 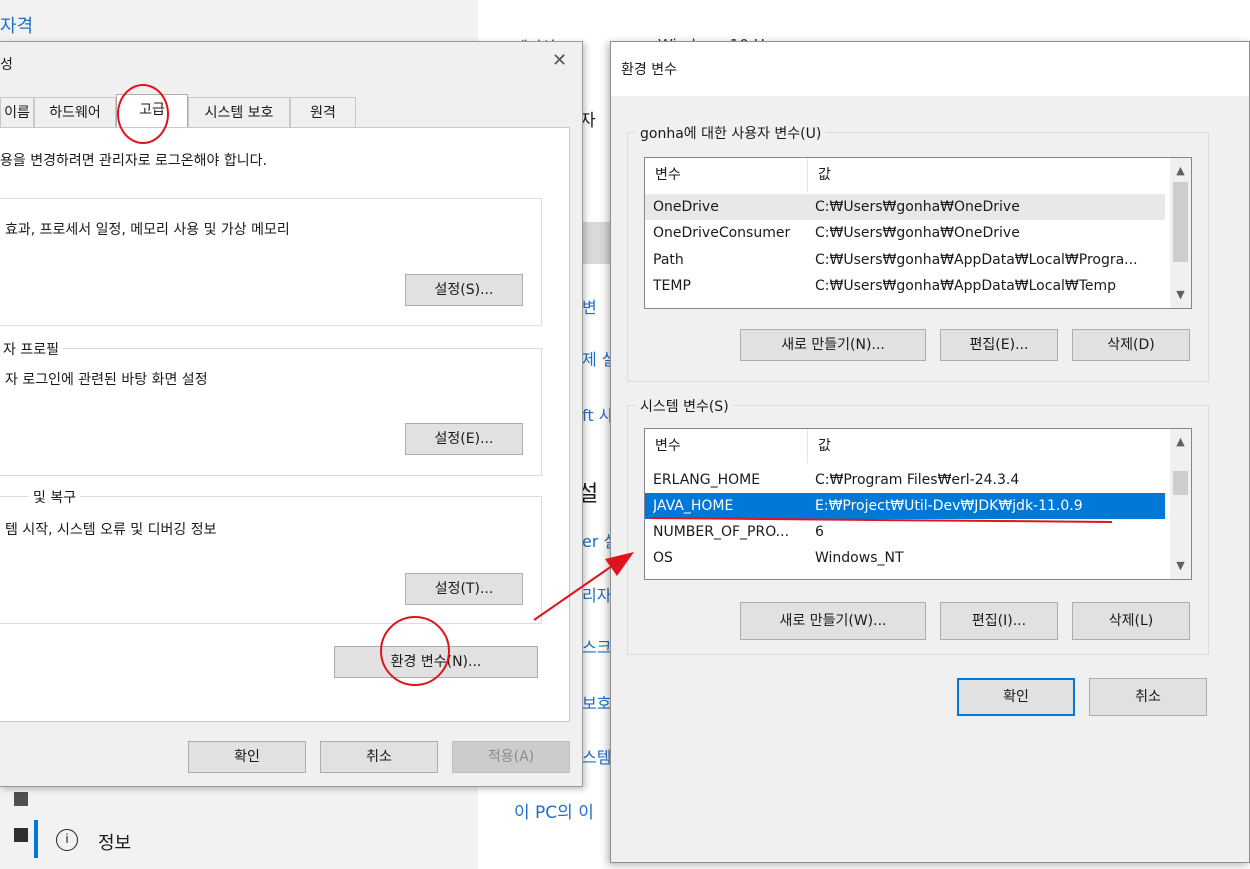 I want to click on bg-link-5: 리자, so click(x=596, y=594).